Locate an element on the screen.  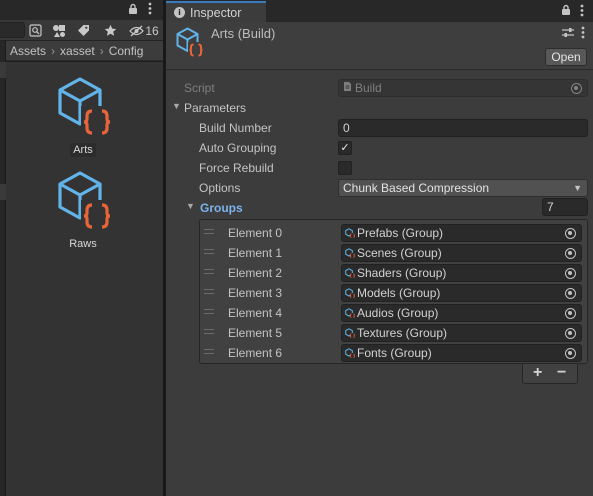
groups-size-field: 7 is located at coordinates (565, 207).